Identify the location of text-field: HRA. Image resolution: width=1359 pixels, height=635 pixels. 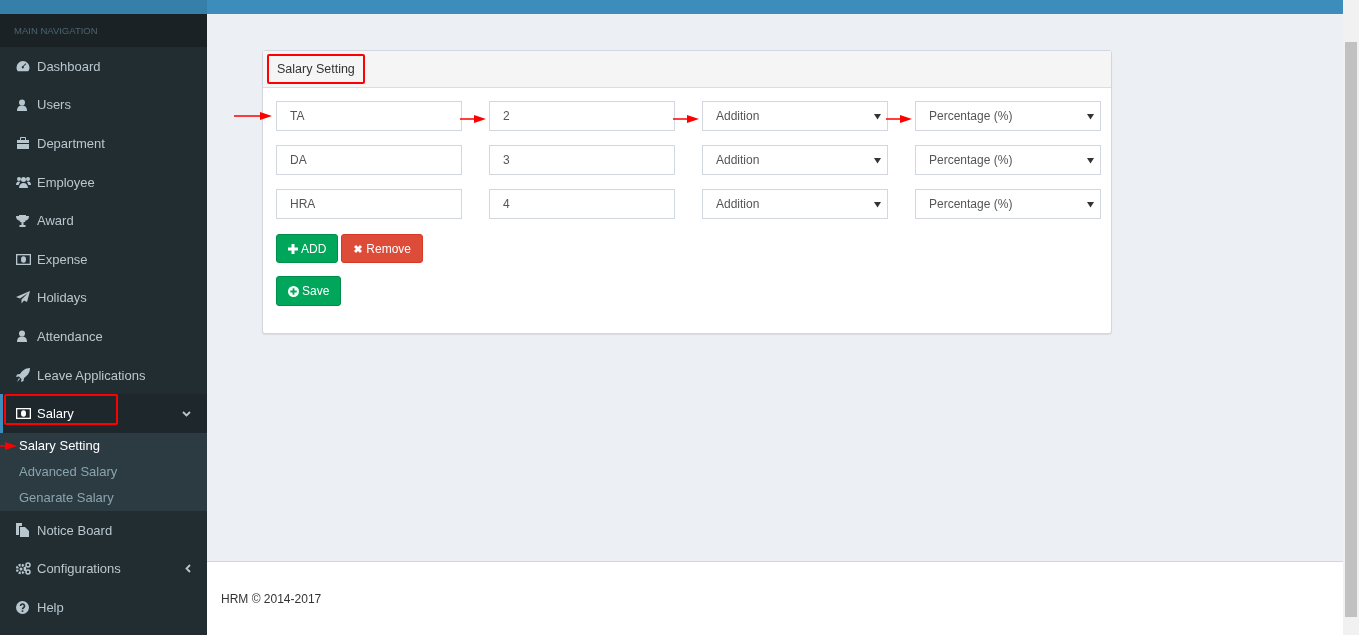
(369, 204).